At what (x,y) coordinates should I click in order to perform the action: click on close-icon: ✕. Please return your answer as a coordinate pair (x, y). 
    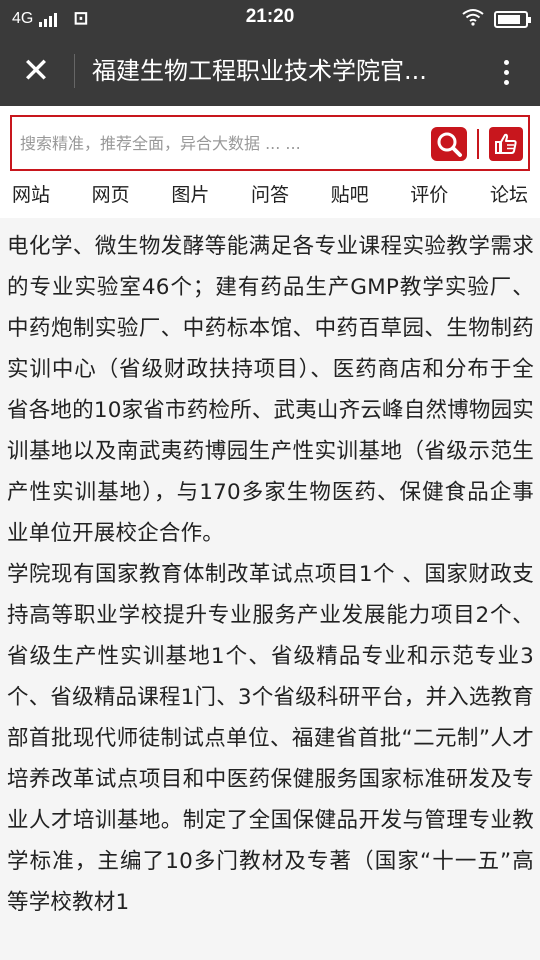
    Looking at the image, I should click on (36, 71).